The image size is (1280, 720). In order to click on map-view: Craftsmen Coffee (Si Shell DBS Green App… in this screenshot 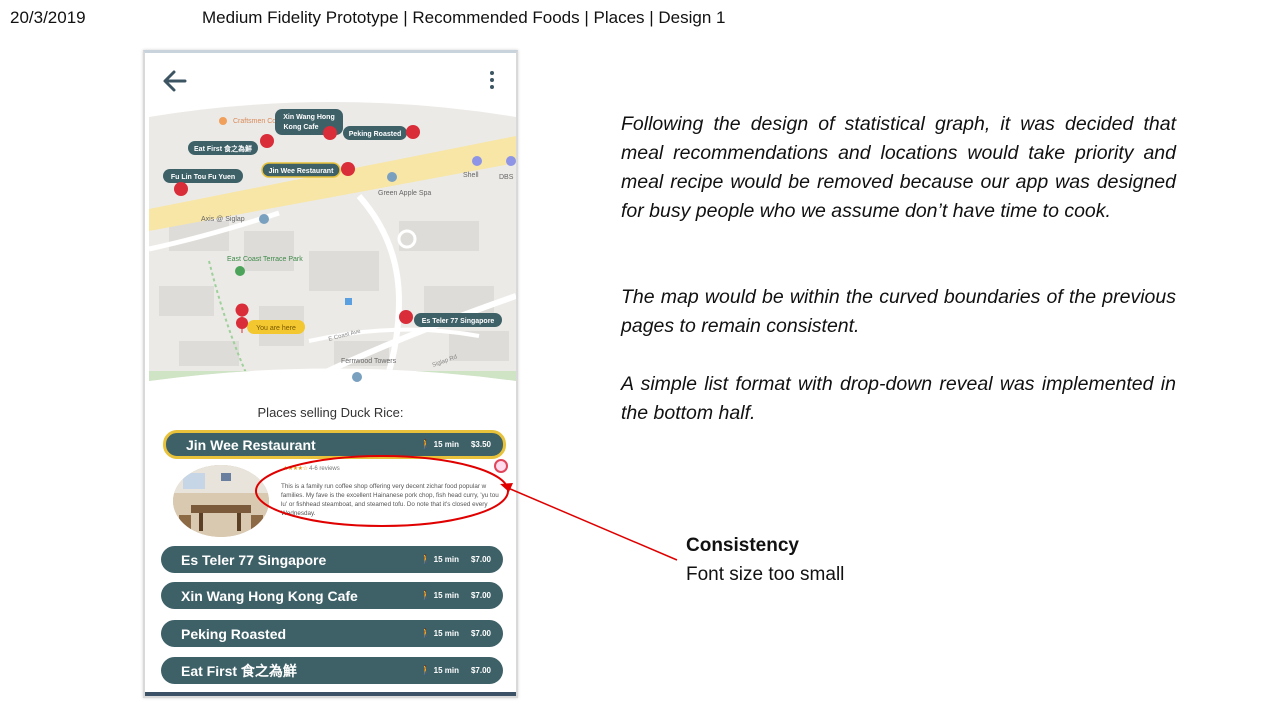, I will do `click(332, 251)`.